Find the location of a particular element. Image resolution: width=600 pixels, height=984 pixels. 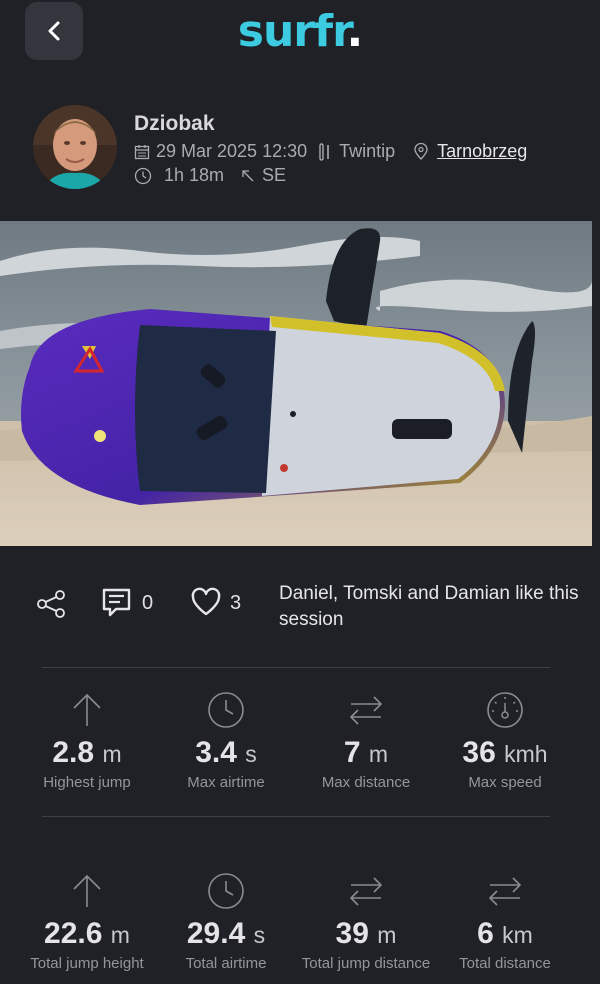

stat-value: 39 is located at coordinates (352, 933).